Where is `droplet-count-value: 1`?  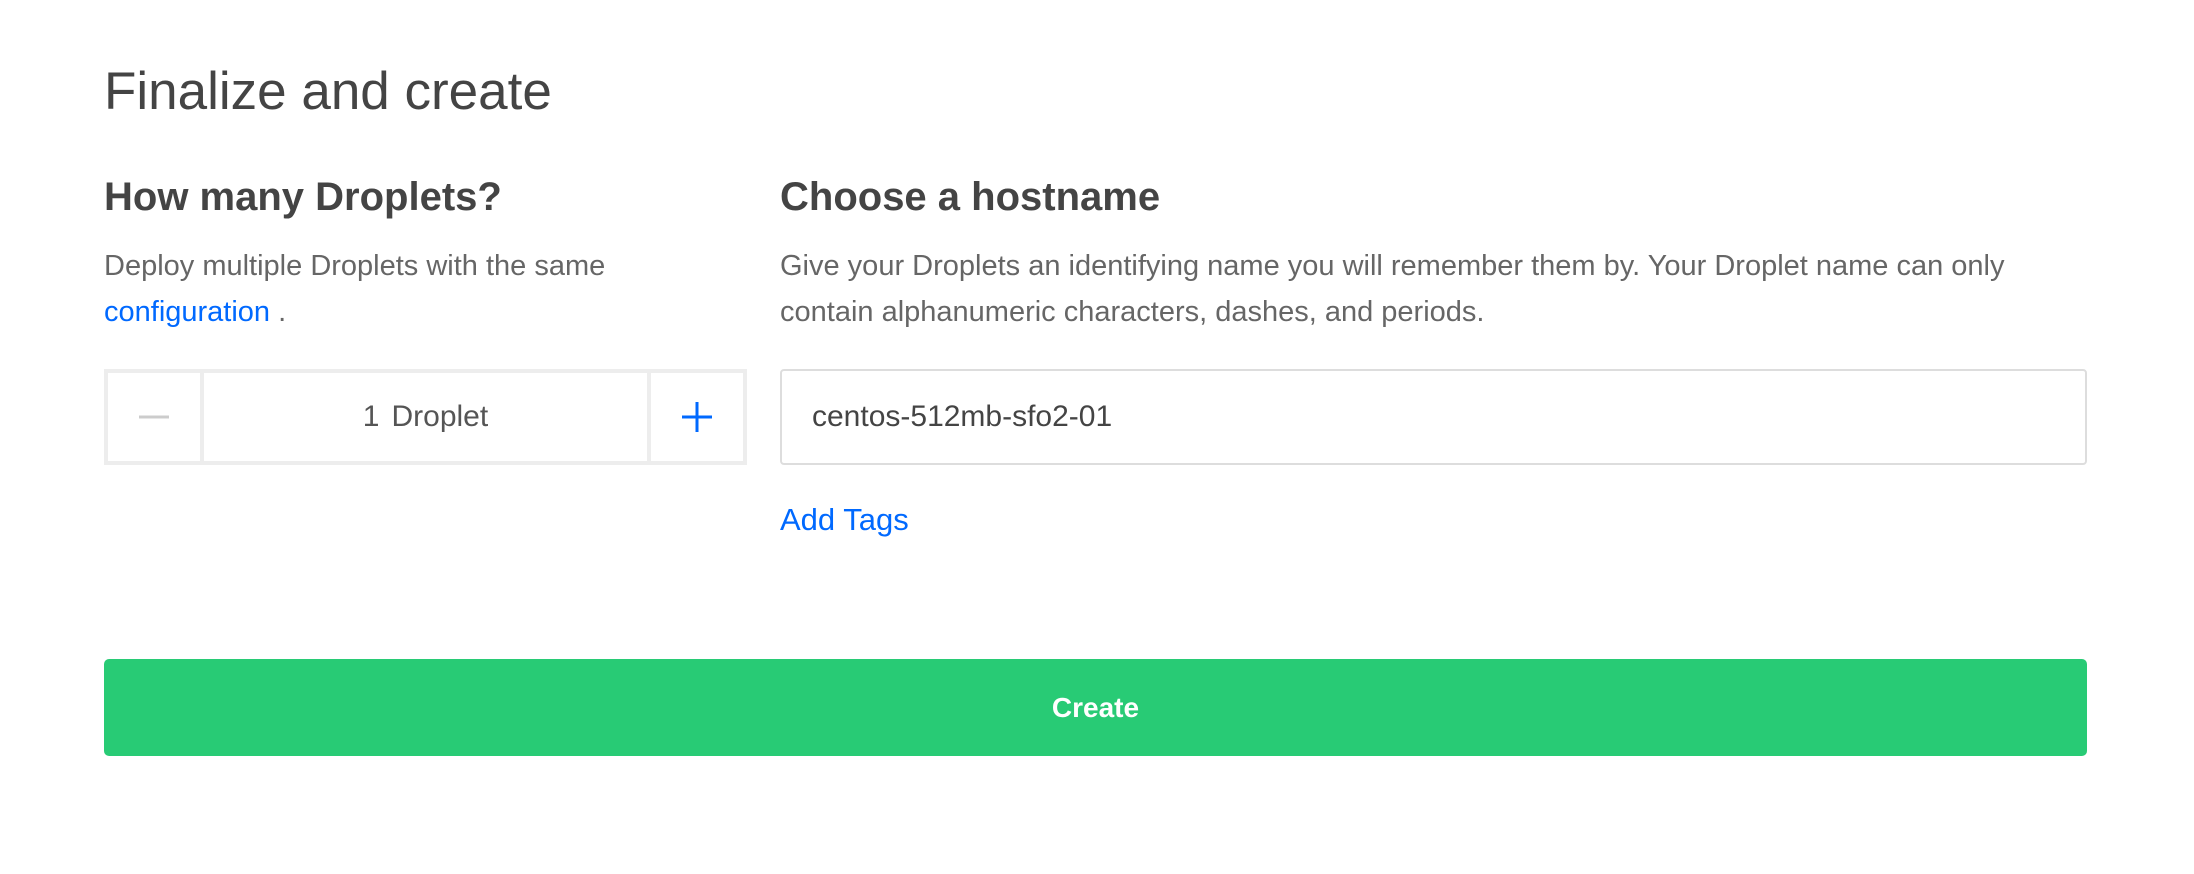 droplet-count-value: 1 is located at coordinates (371, 416).